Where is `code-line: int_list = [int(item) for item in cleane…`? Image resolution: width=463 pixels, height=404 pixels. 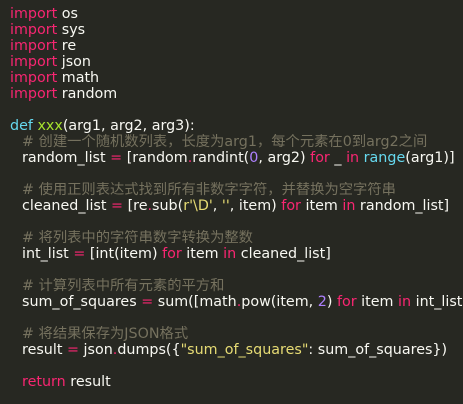 code-line: int_list = [int(item) for item in cleane… is located at coordinates (236, 254).